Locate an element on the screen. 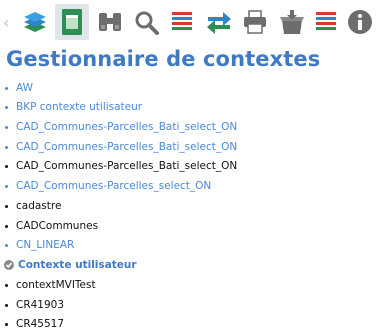 Image resolution: width=379 pixels, height=334 pixels. swap-arrows-icon is located at coordinates (219, 23).